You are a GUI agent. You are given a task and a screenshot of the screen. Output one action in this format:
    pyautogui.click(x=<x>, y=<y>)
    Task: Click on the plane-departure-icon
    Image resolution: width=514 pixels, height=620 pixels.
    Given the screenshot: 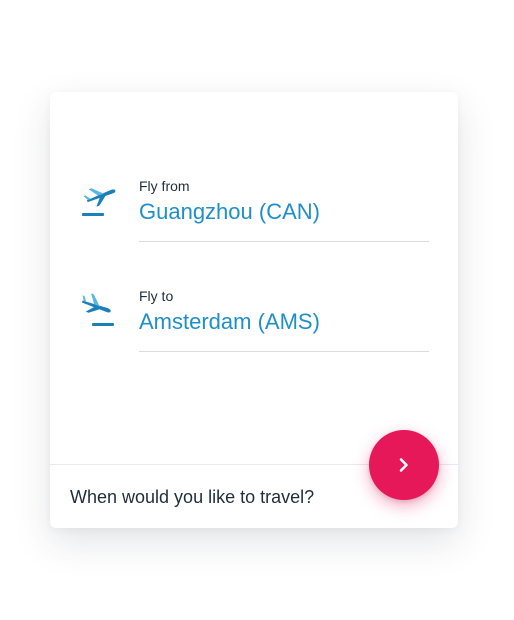 What is the action you would take?
    pyautogui.click(x=98, y=202)
    